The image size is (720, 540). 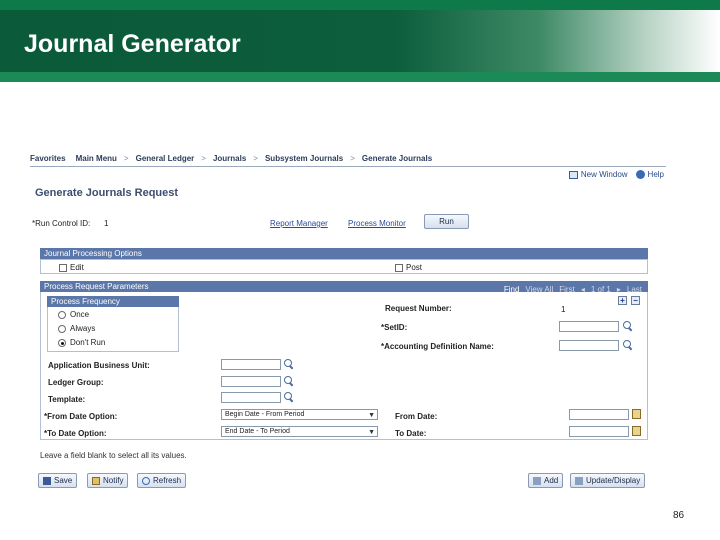 What do you see at coordinates (146, 480) in the screenshot?
I see `refresh-icon` at bounding box center [146, 480].